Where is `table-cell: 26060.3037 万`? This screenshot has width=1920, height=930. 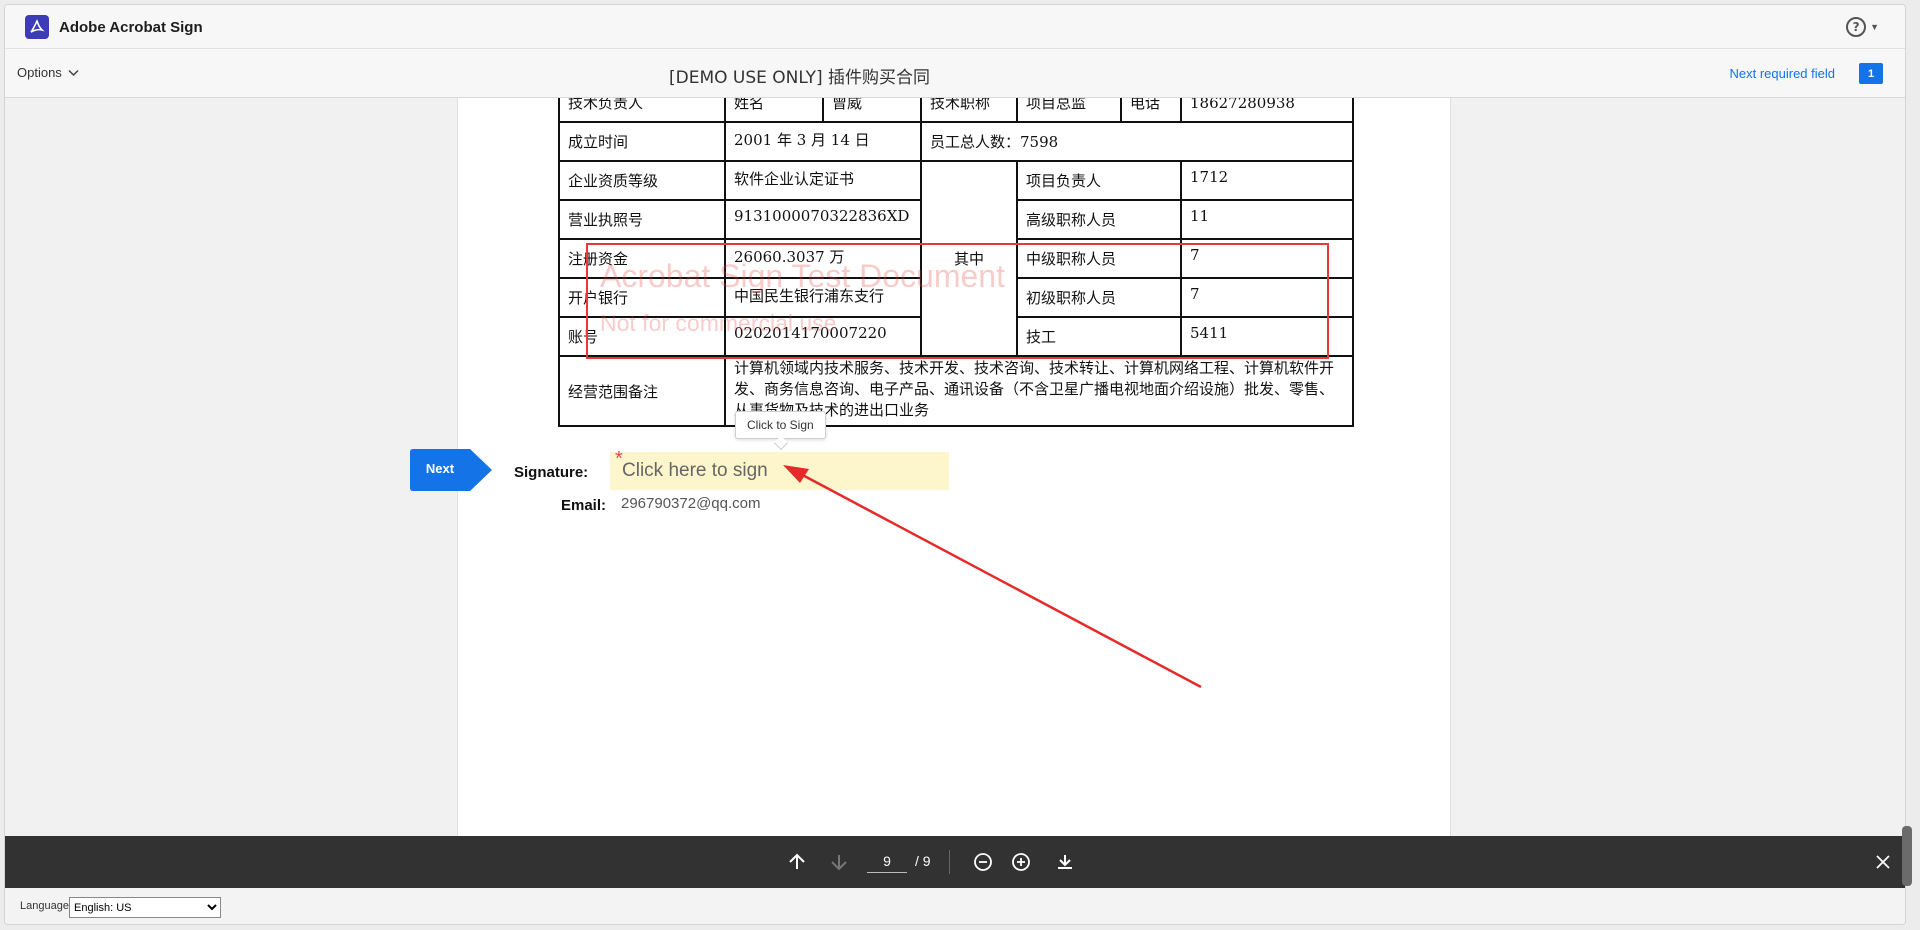
table-cell: 26060.3037 万 is located at coordinates (823, 258).